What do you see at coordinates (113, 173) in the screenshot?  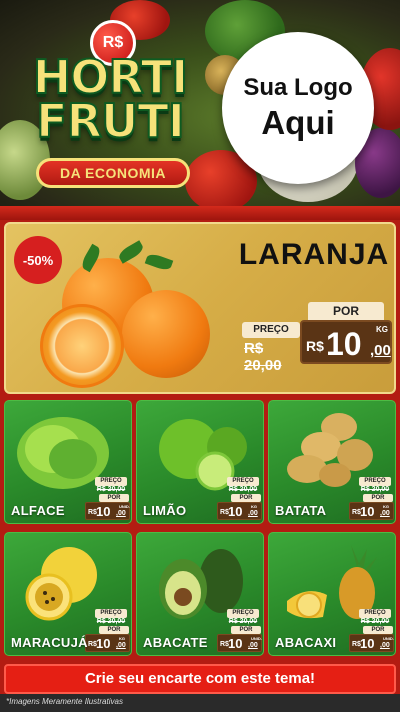 I see `brand-ribbon: DA ECONOMIA` at bounding box center [113, 173].